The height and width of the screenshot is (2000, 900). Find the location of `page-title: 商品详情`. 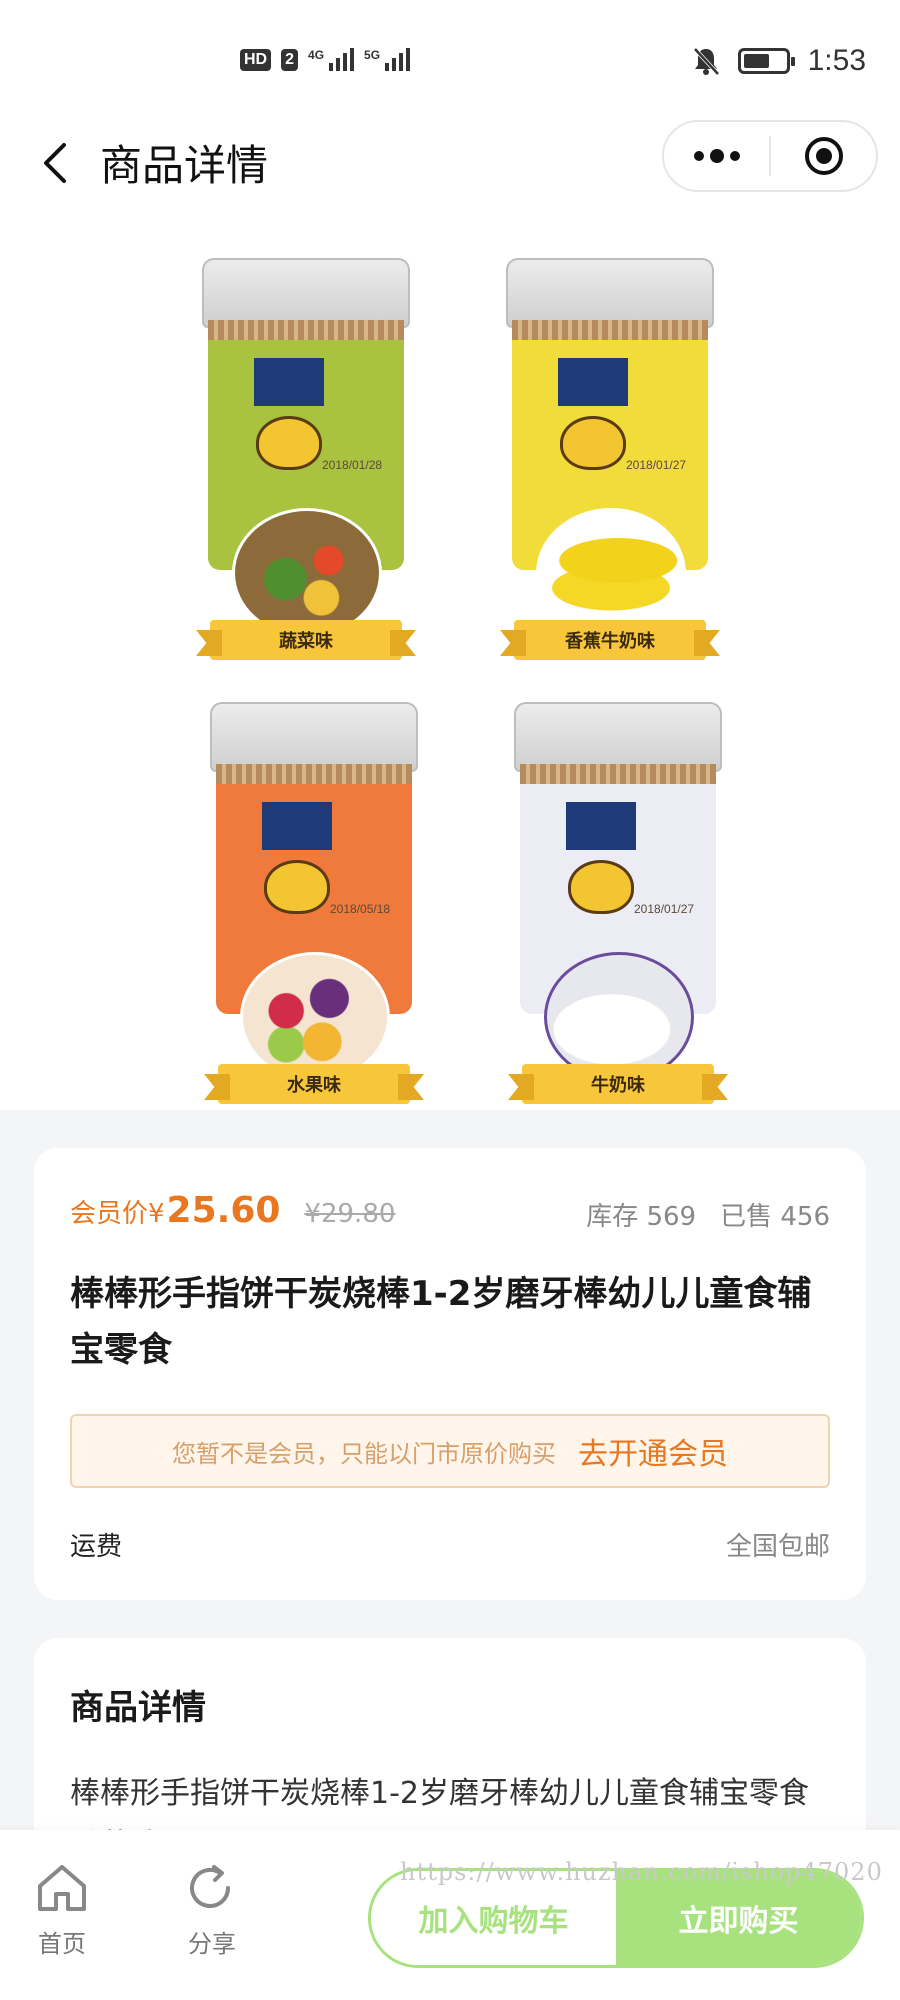

page-title: 商品详情 is located at coordinates (184, 165).